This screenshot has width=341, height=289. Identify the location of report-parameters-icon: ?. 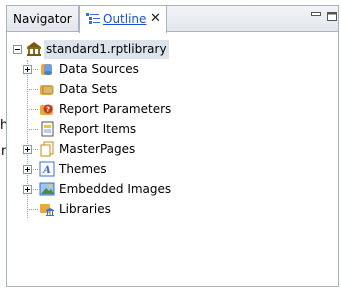
(46, 109).